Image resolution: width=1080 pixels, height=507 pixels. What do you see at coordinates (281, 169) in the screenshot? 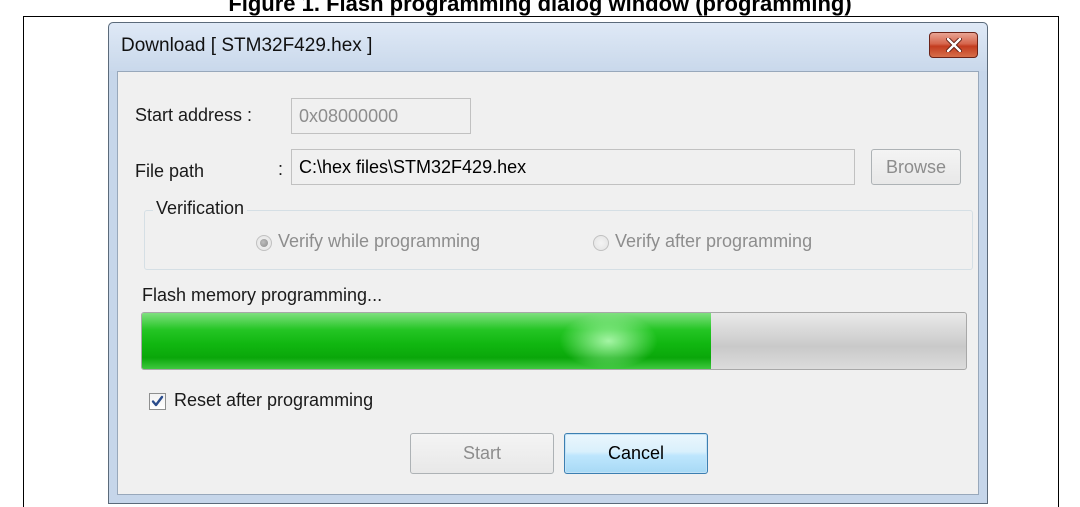
I see `file-path-colon: :` at bounding box center [281, 169].